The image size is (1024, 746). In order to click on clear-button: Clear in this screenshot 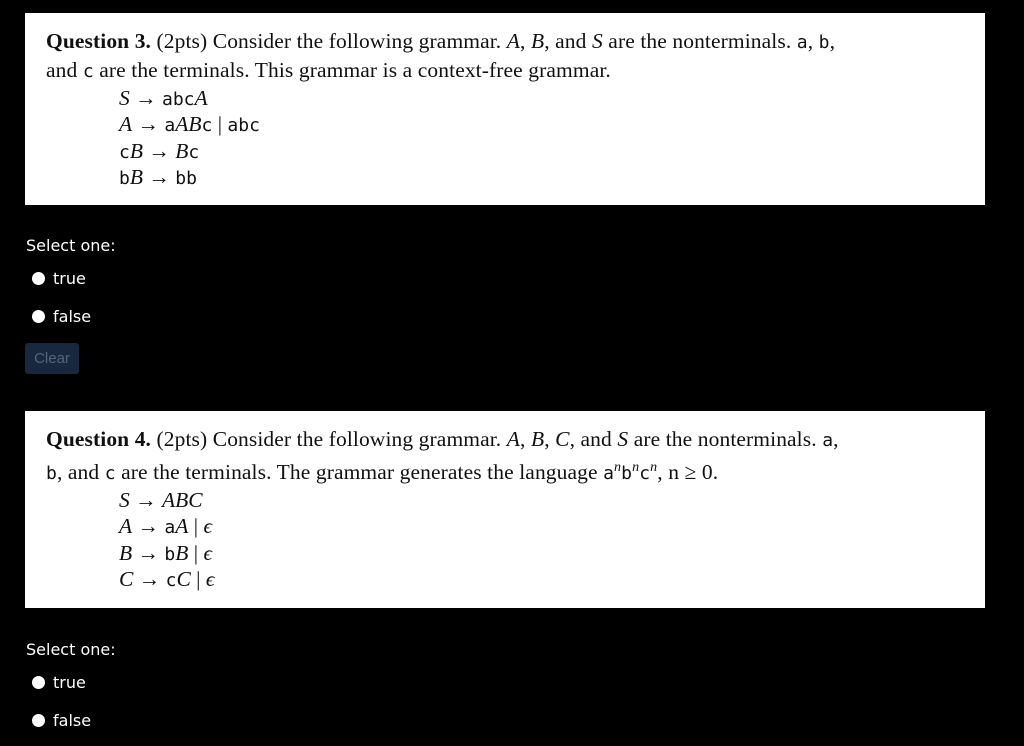, I will do `click(52, 358)`.